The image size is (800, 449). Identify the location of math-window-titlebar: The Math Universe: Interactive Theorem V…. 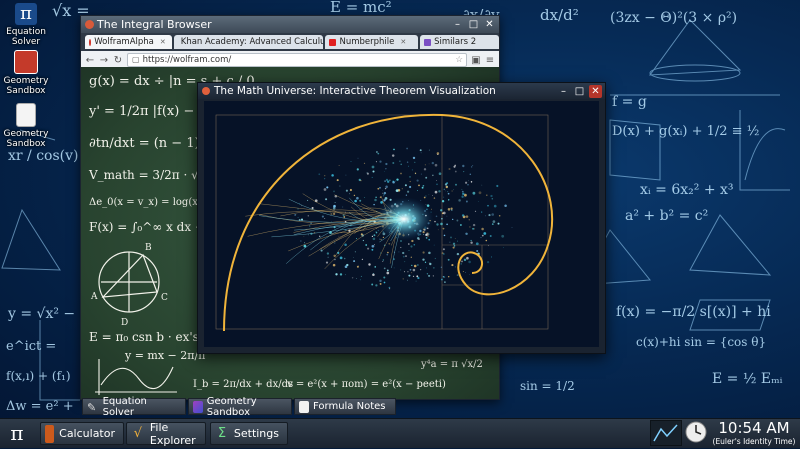
(401, 91).